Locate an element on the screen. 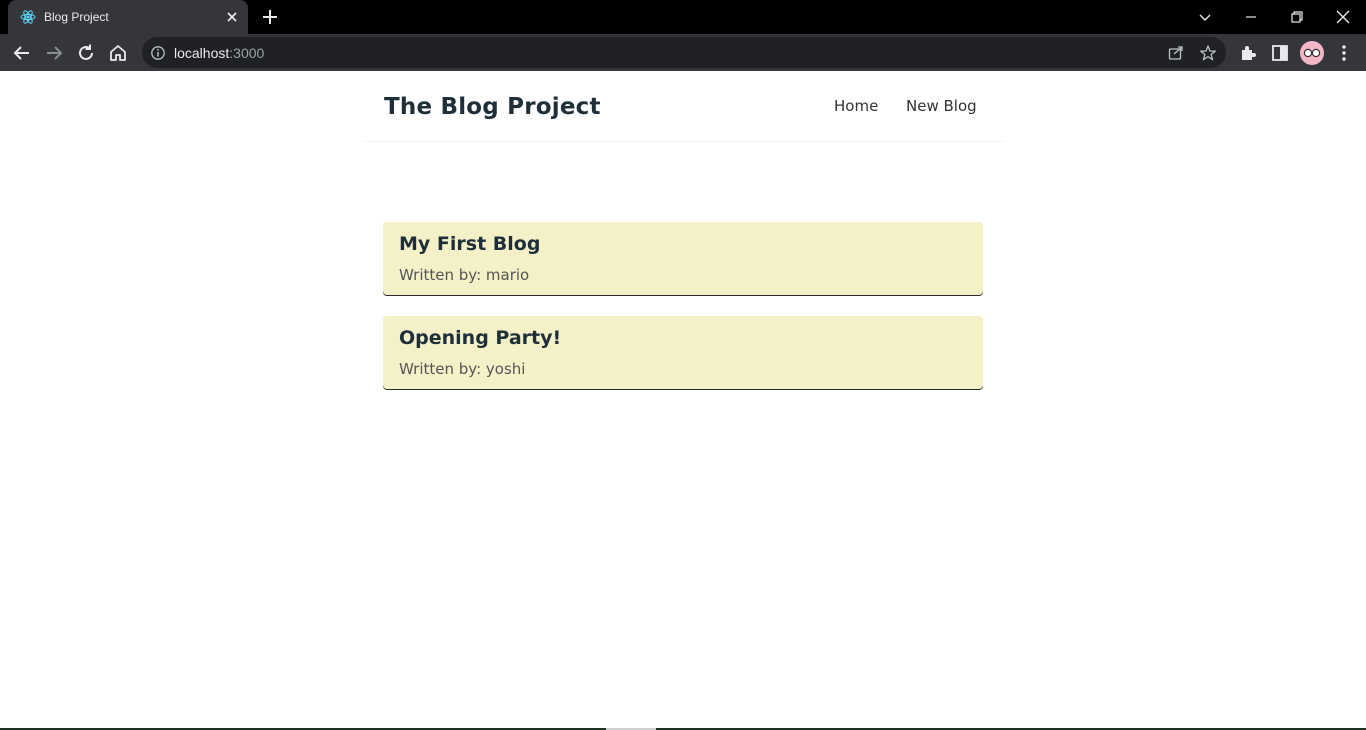 This screenshot has width=1366, height=730. side-panel-icon is located at coordinates (1280, 53).